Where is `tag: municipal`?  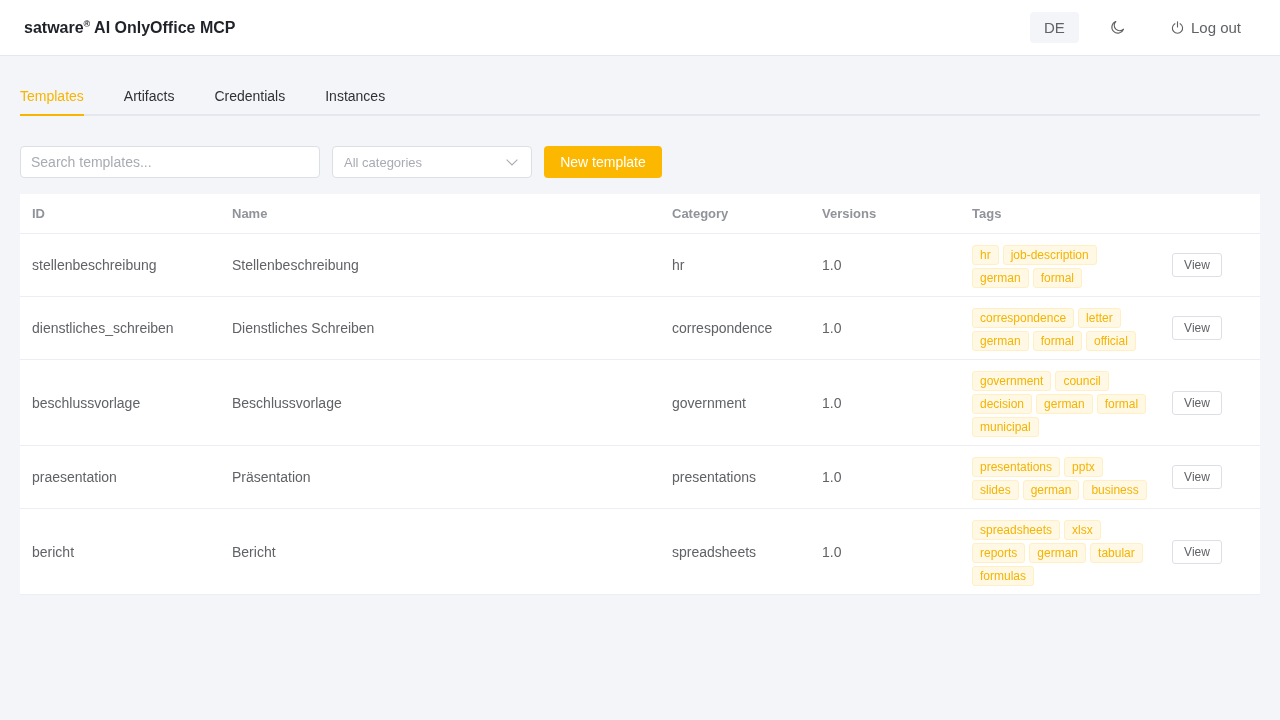
tag: municipal is located at coordinates (1005, 427).